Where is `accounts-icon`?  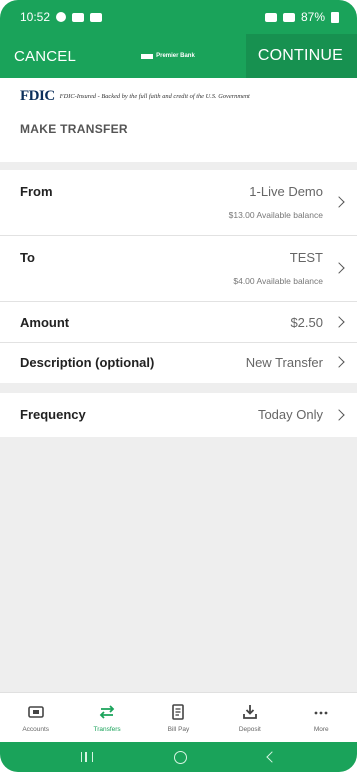 accounts-icon is located at coordinates (35, 711).